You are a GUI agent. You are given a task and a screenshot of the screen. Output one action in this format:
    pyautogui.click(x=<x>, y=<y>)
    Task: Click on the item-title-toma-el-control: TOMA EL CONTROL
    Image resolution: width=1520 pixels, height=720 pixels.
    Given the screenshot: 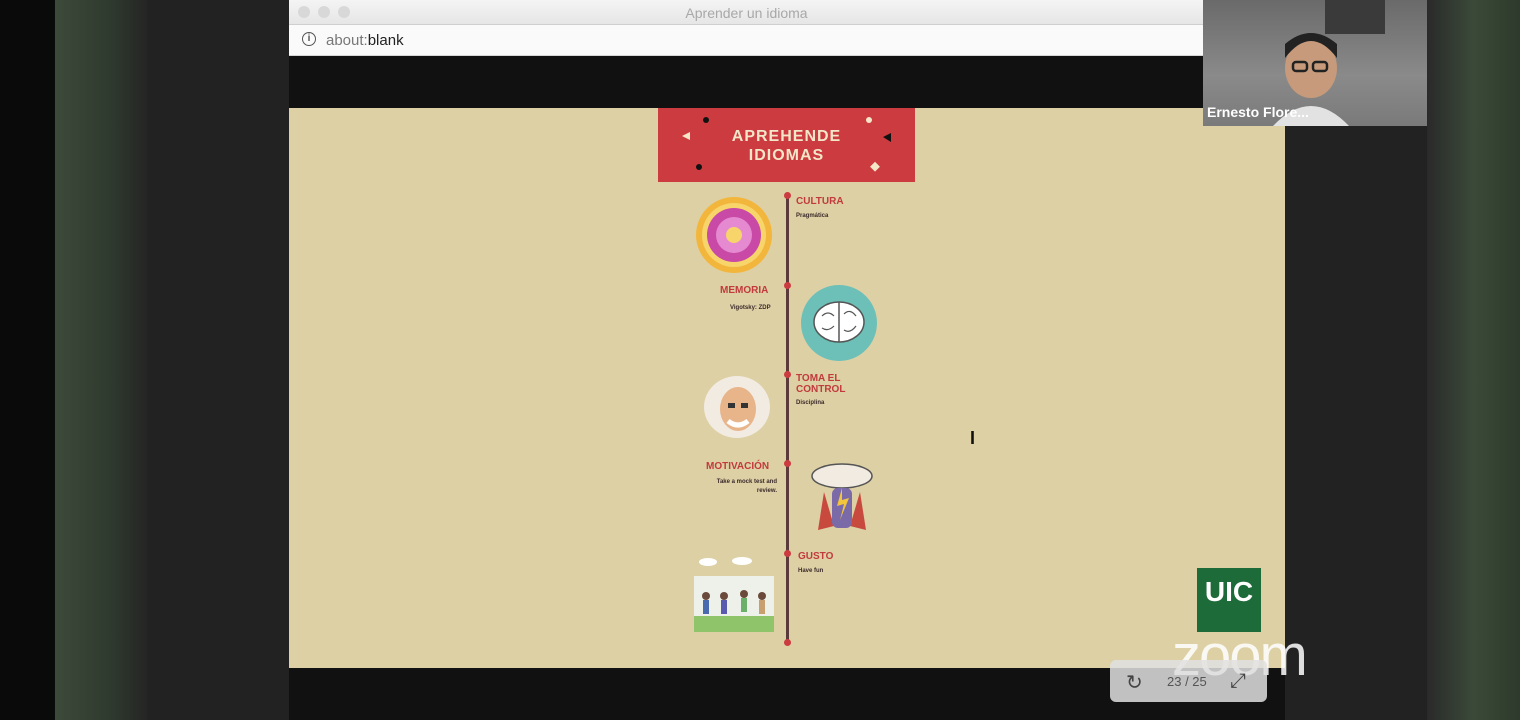 What is the action you would take?
    pyautogui.click(x=821, y=384)
    